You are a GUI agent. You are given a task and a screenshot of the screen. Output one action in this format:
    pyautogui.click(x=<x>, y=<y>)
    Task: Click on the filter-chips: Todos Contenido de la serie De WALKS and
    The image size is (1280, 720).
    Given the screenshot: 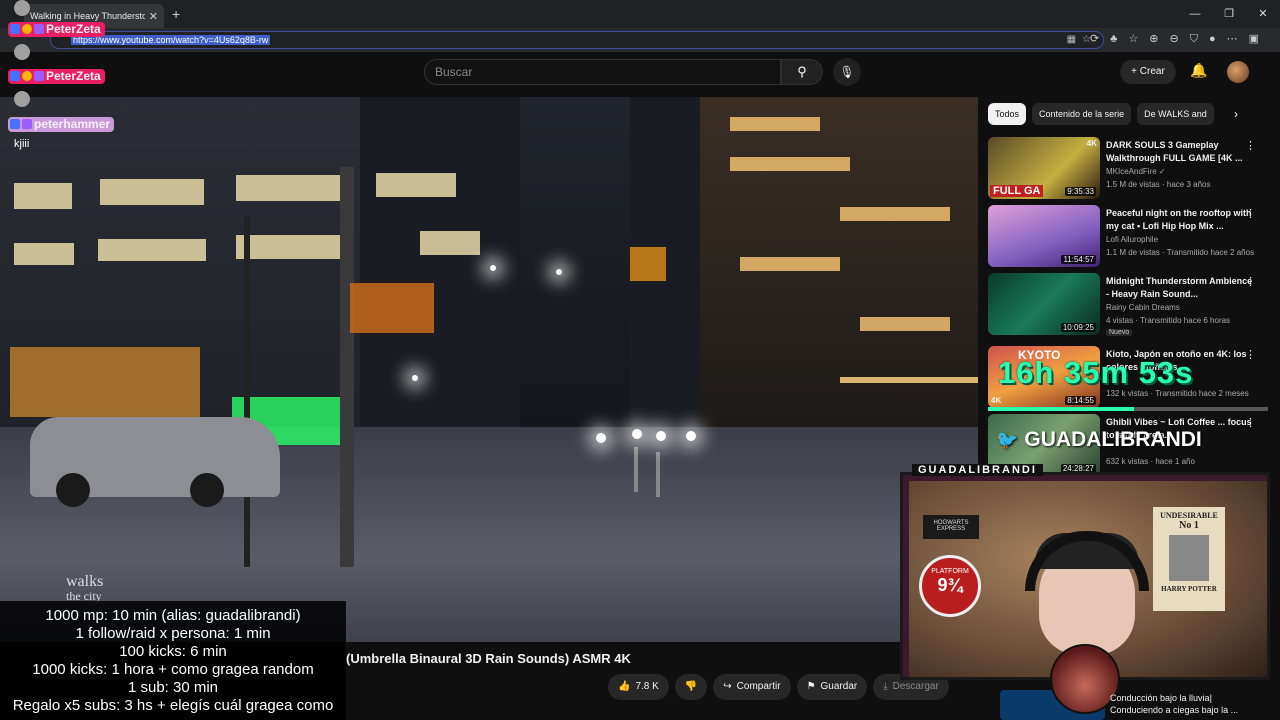 What is the action you would take?
    pyautogui.click(x=1101, y=114)
    